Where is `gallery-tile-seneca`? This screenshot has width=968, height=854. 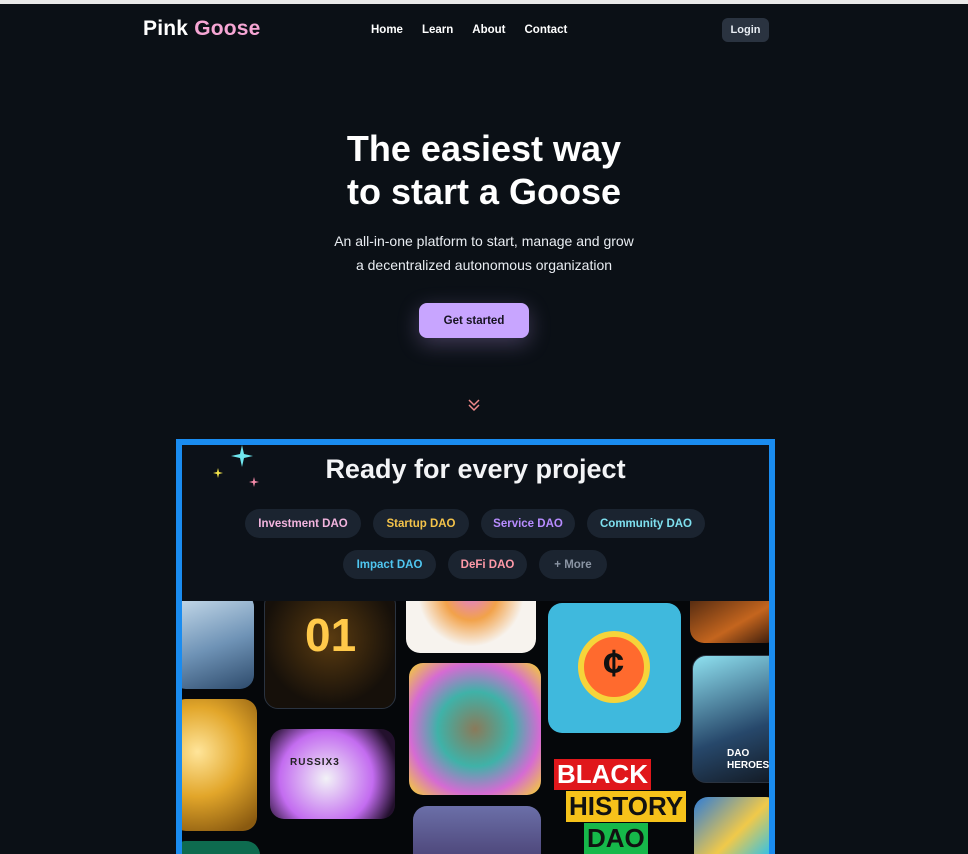 gallery-tile-seneca is located at coordinates (729, 622).